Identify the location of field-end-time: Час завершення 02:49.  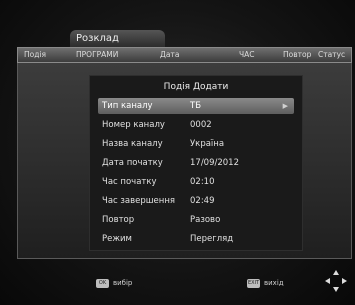
(196, 201).